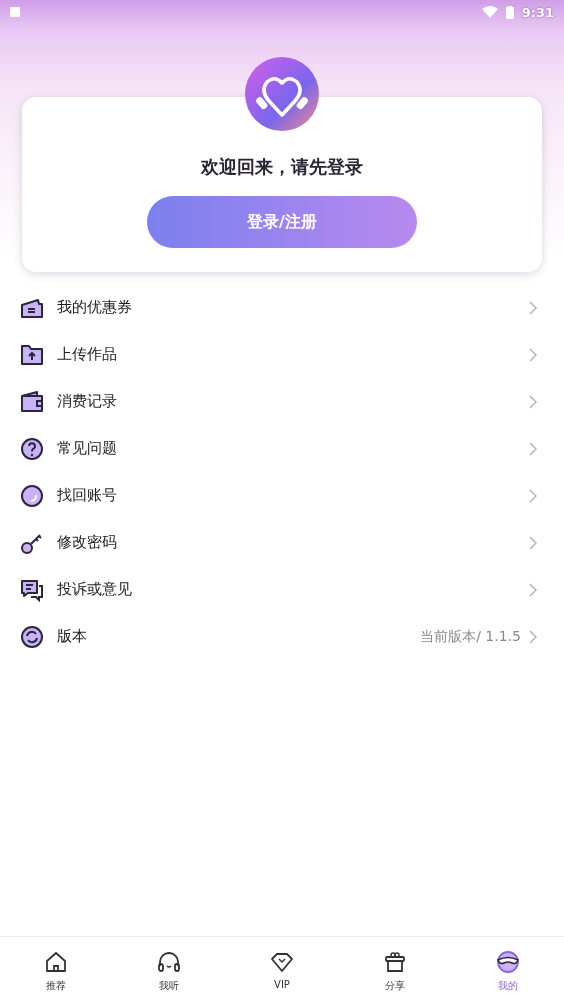 The image size is (564, 1002). Describe the element at coordinates (470, 636) in the screenshot. I see `version-text: 当前版本/ 1.1.5` at that location.